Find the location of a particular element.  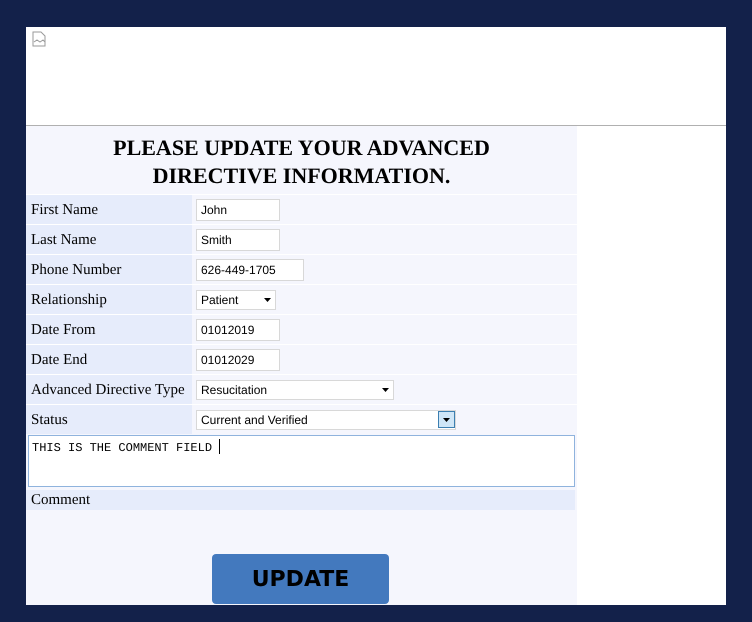

form-heading: PLEASE UPDATE YOUR ADVANCED DIRECTIVE INFORMATION. is located at coordinates (301, 162).